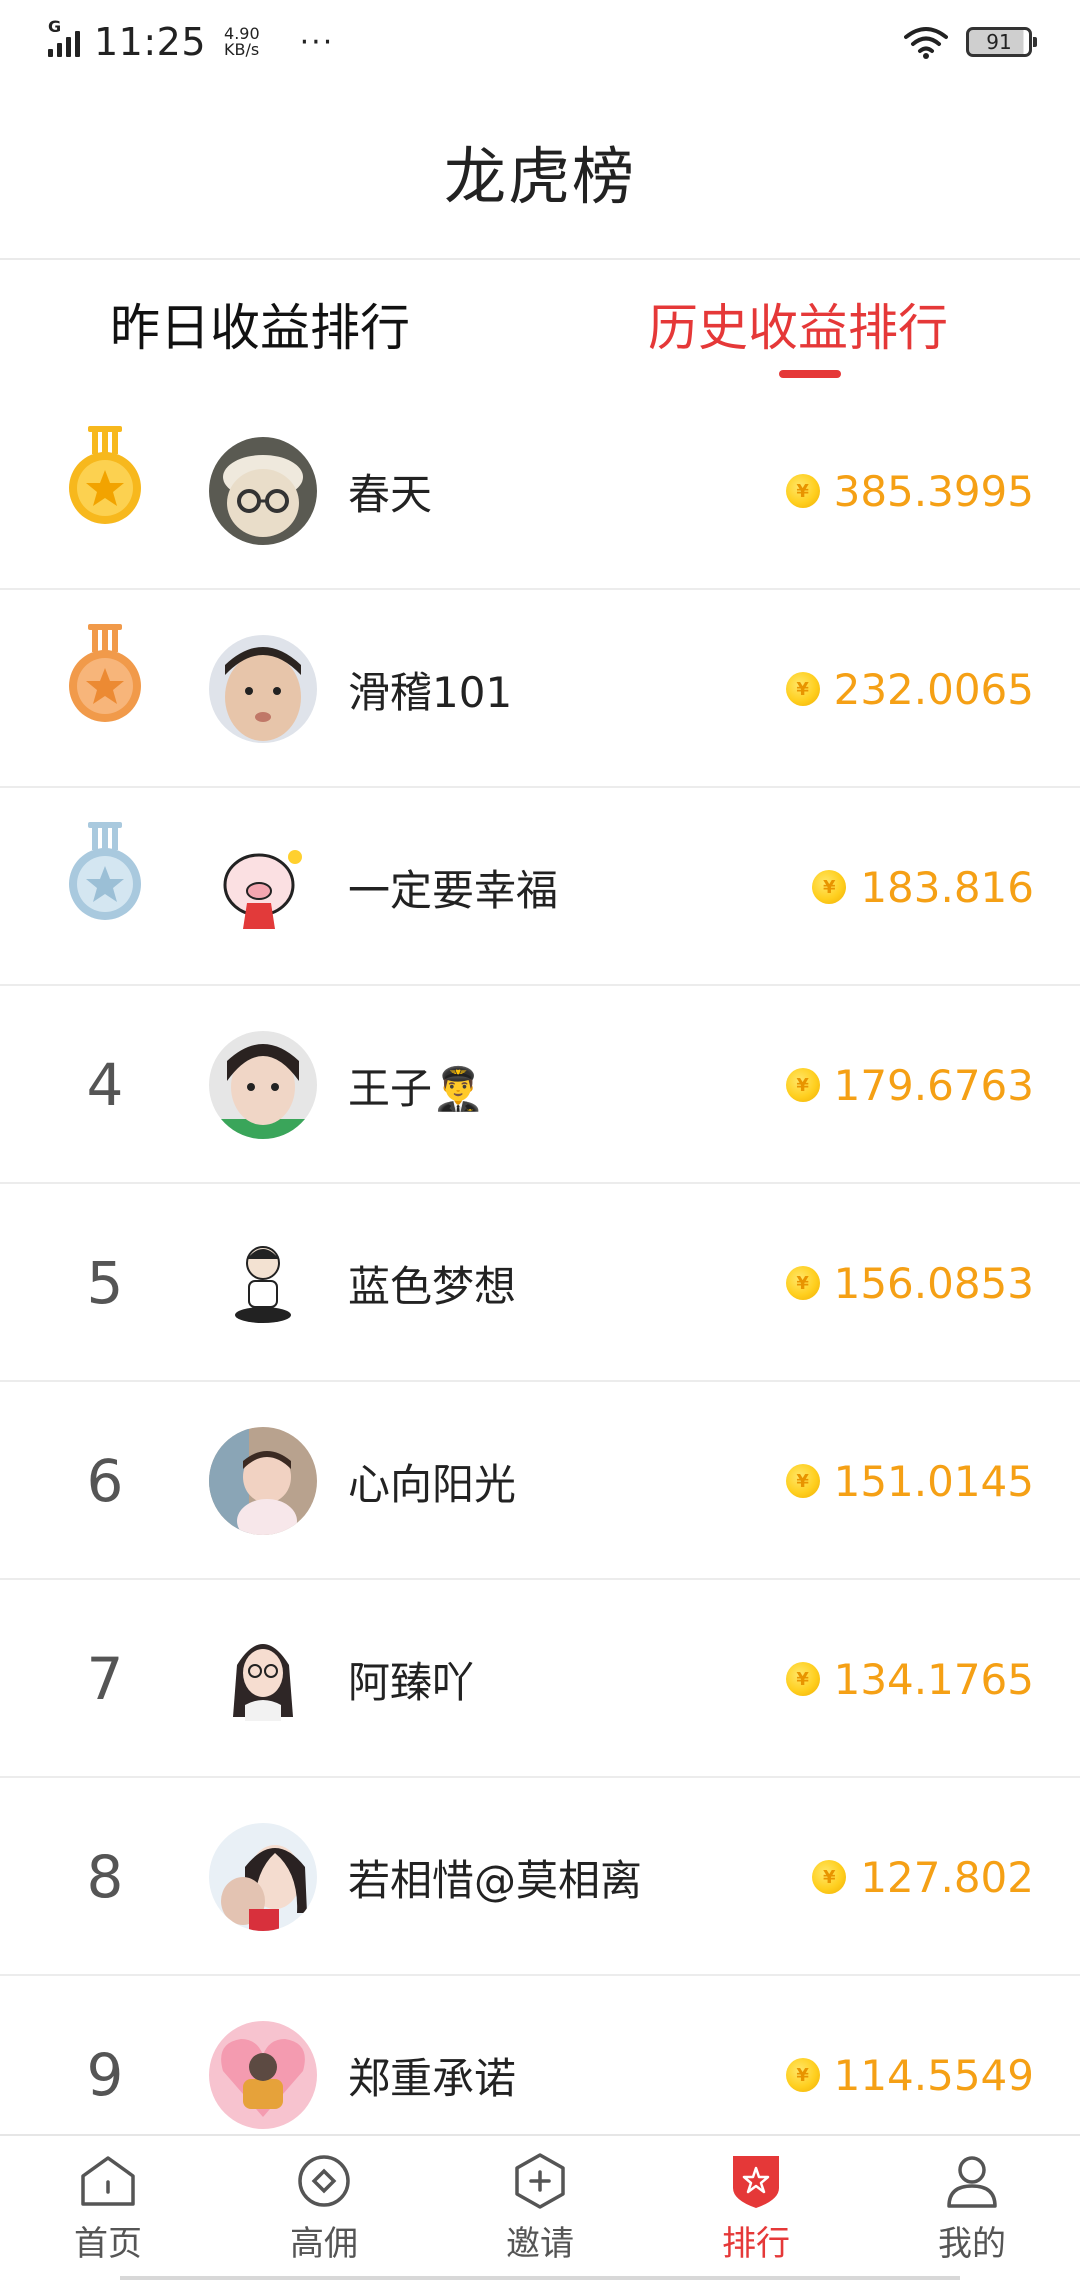 This screenshot has width=1080, height=2280. I want to click on user-name: 心向阳光, so click(432, 1484).